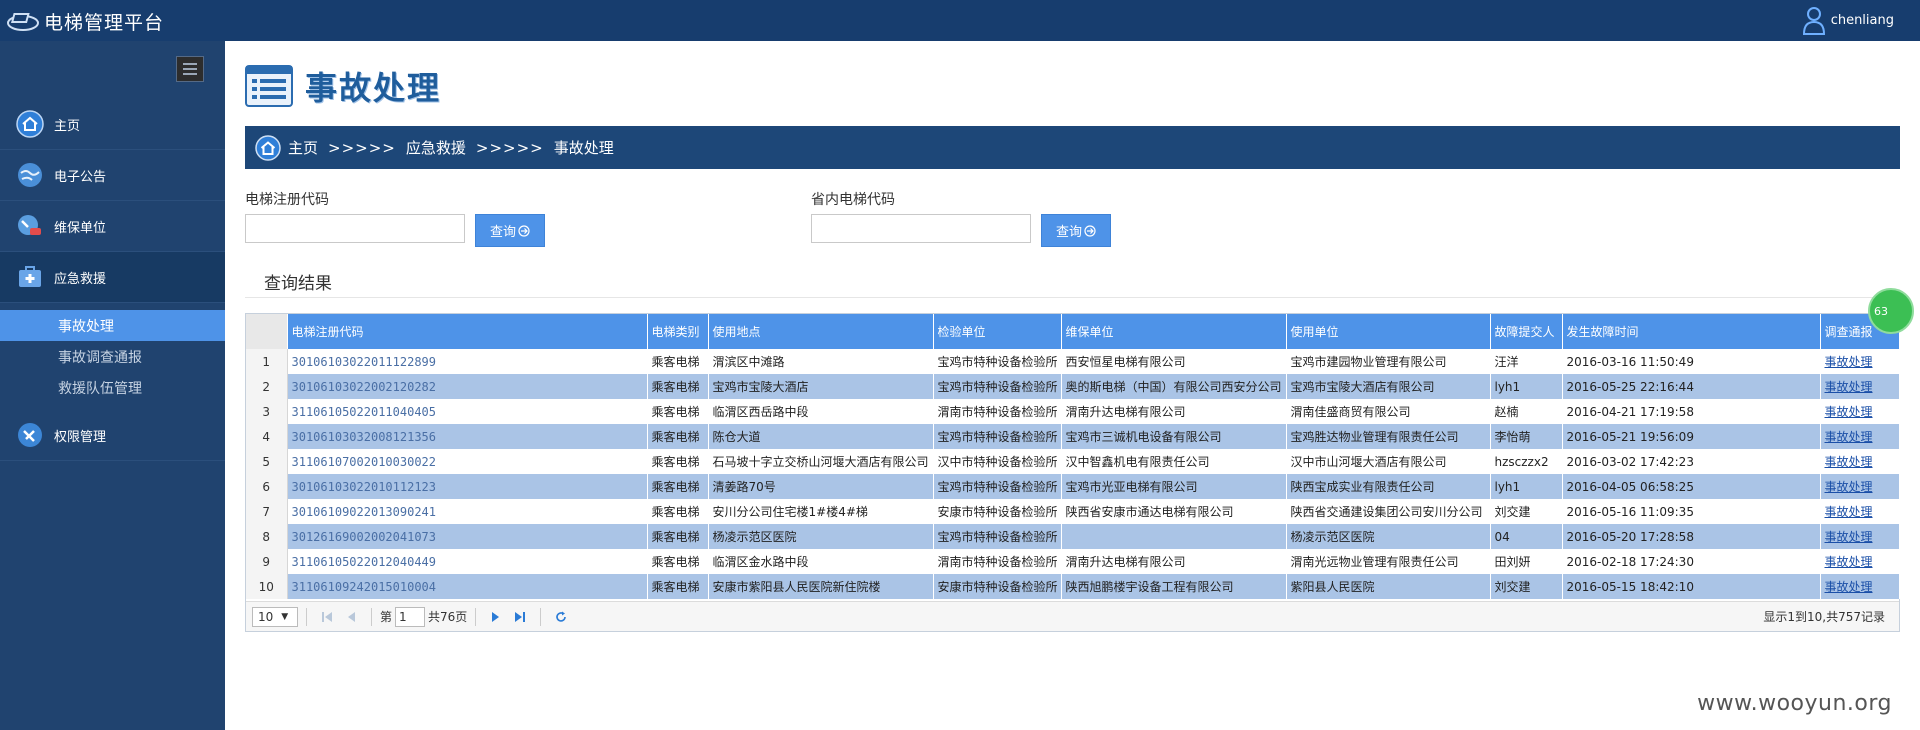  I want to click on table-cell: 汉中智鑫机电有限责任公司, so click(1174, 461).